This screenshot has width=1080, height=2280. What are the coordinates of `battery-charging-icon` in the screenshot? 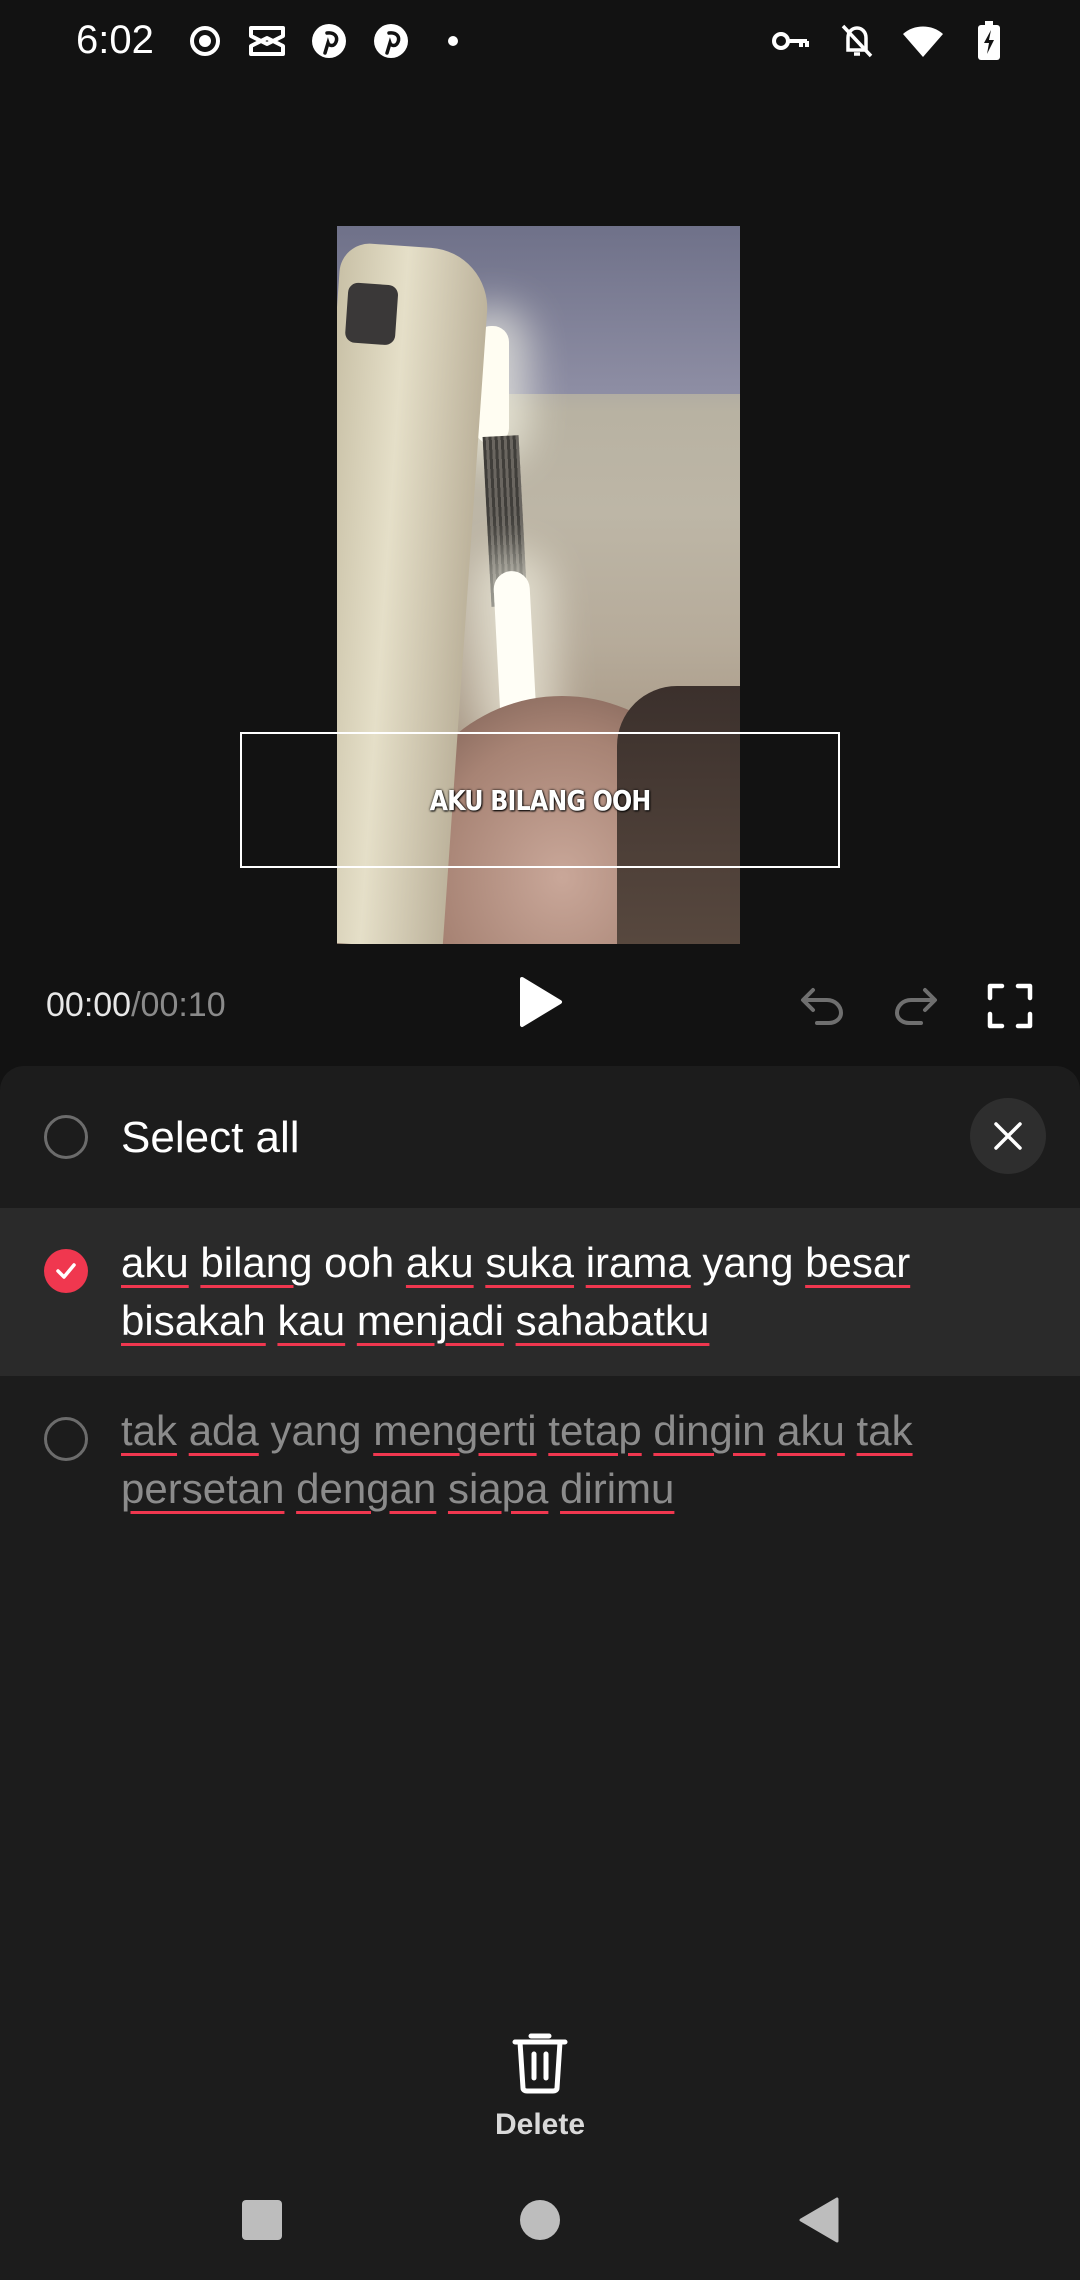 It's located at (989, 41).